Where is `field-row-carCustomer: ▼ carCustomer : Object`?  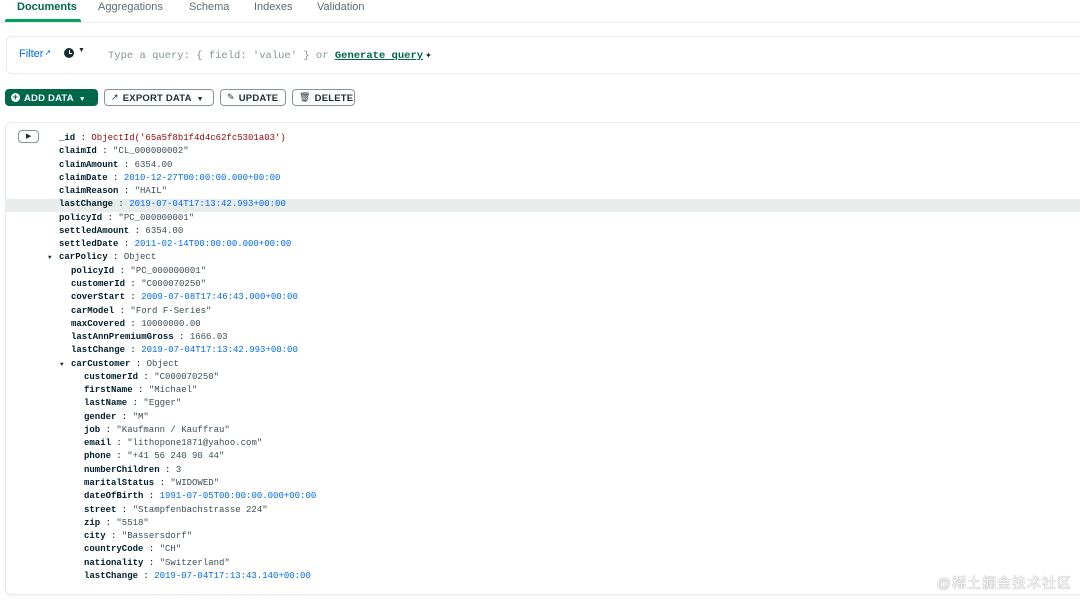
field-row-carCustomer: ▼ carCustomer : Object is located at coordinates (120, 364).